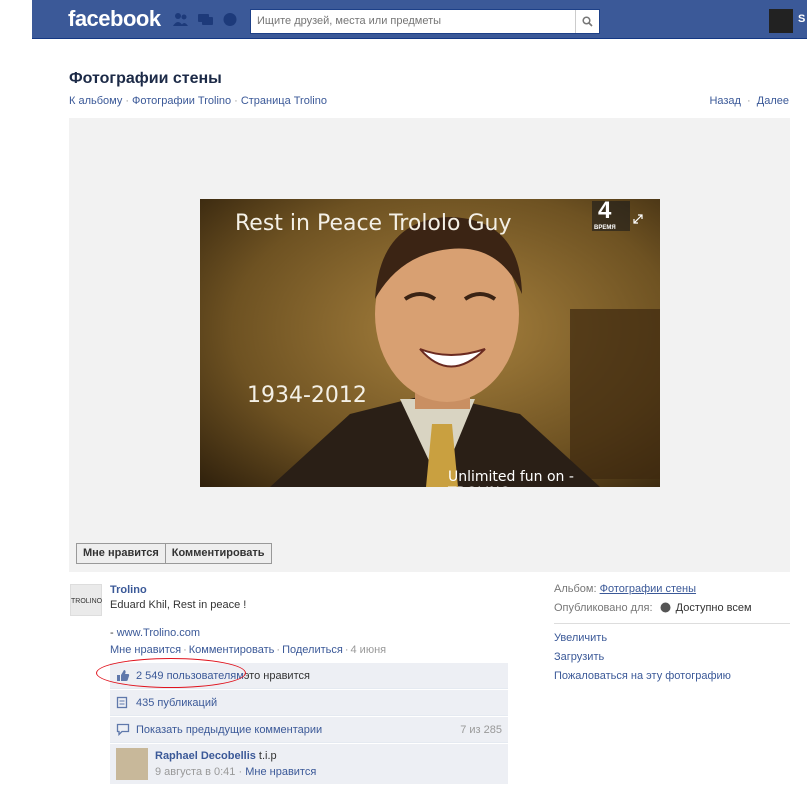 The width and height of the screenshot is (807, 789). Describe the element at coordinates (309, 703) in the screenshot. I see `shares-row: 435 публикаций` at that location.